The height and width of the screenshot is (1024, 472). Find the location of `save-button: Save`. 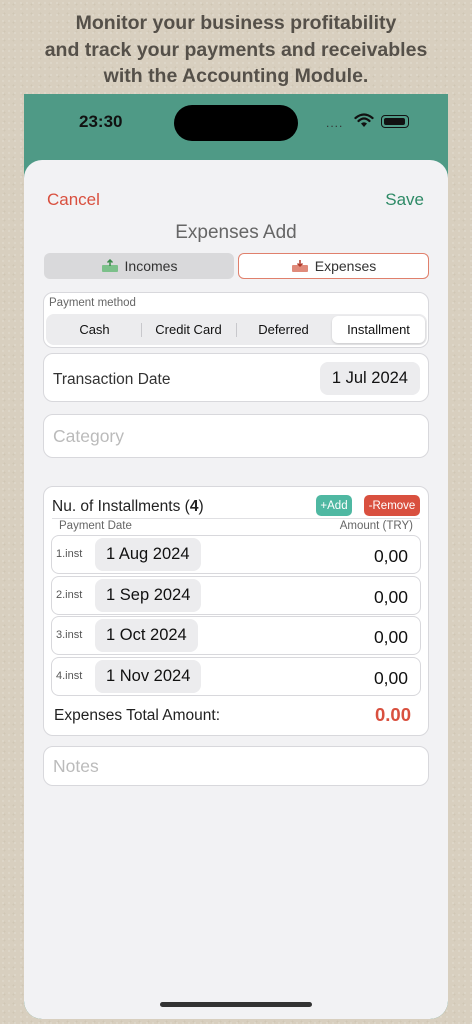

save-button: Save is located at coordinates (404, 200).